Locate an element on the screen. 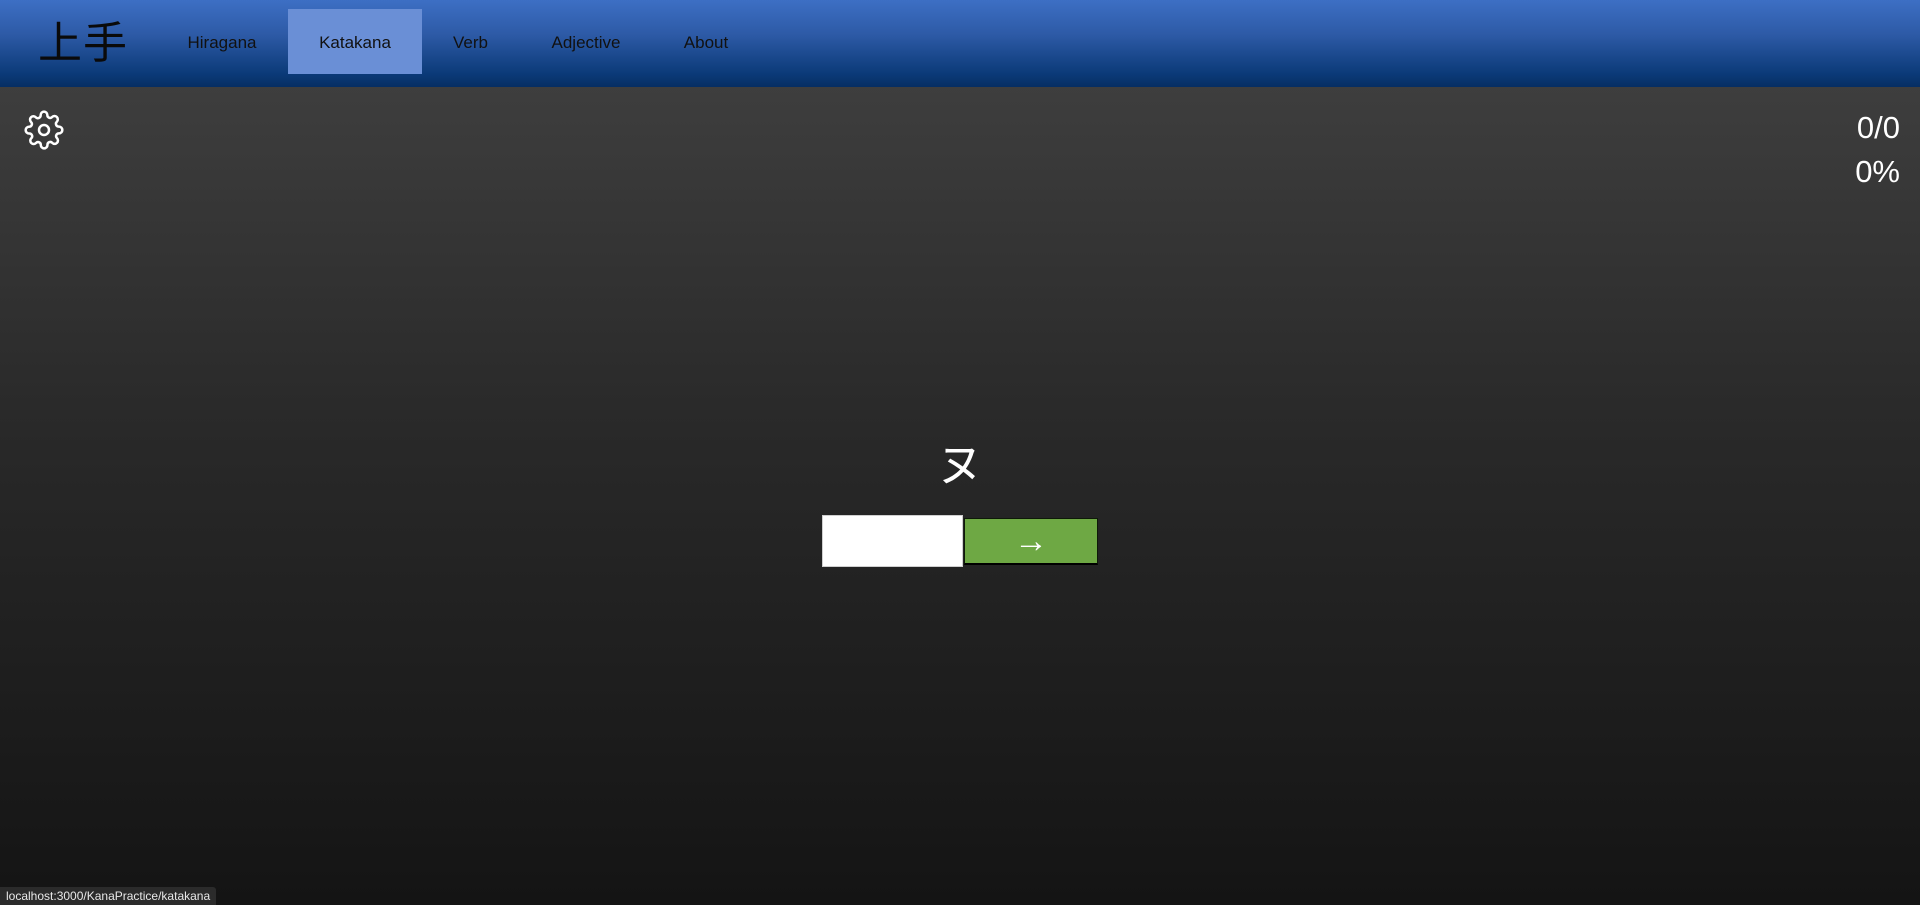  score-count: 0/0 is located at coordinates (1878, 127).